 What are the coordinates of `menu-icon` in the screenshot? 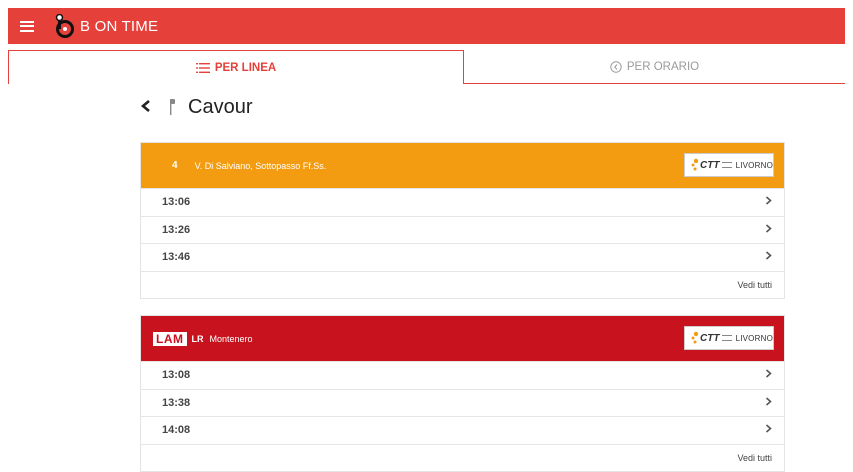 It's located at (27, 26).